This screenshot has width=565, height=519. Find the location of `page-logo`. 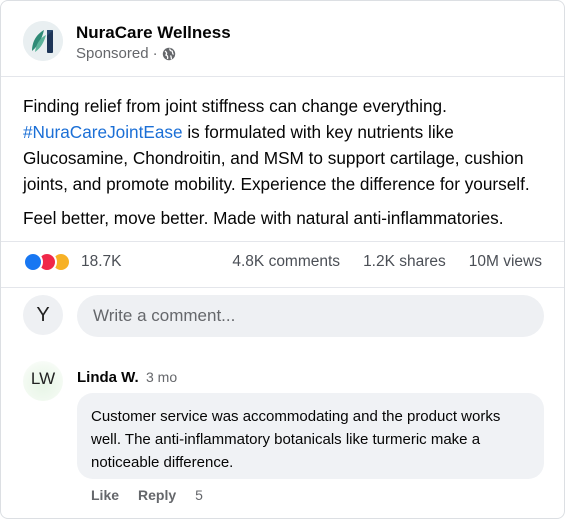

page-logo is located at coordinates (43, 41).